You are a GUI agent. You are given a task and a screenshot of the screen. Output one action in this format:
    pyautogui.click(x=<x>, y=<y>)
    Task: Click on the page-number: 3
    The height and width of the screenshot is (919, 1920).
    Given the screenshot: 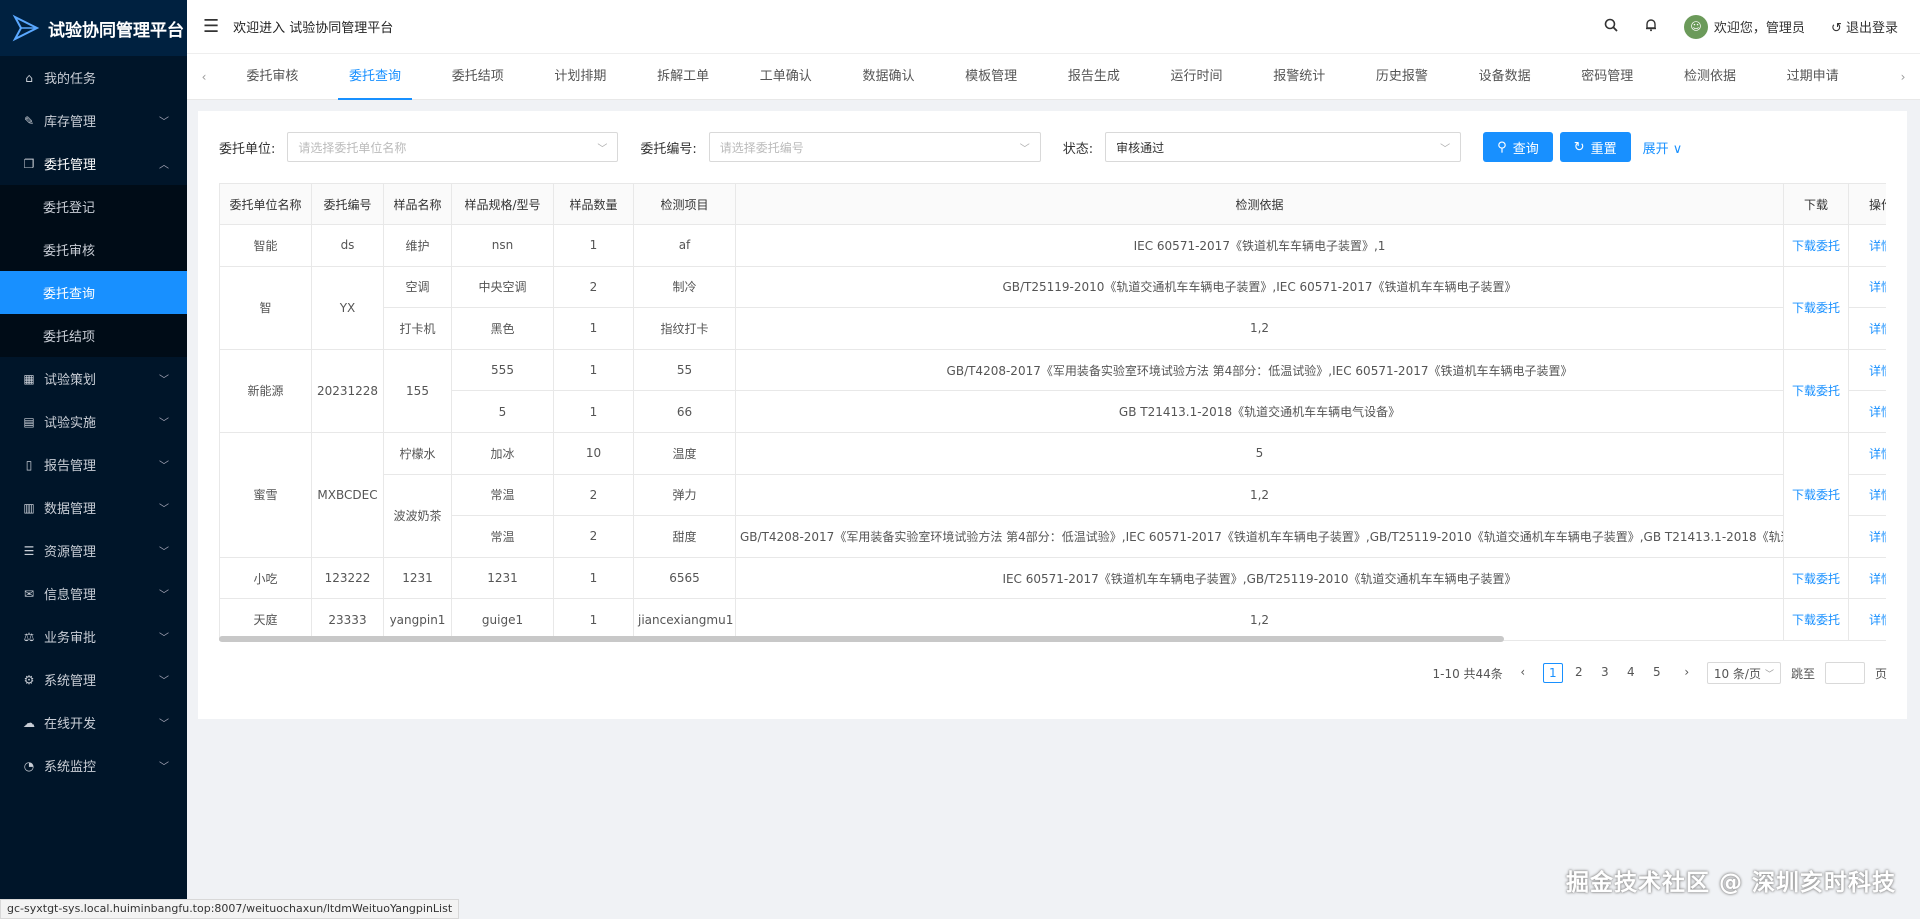 What is the action you would take?
    pyautogui.click(x=1605, y=673)
    